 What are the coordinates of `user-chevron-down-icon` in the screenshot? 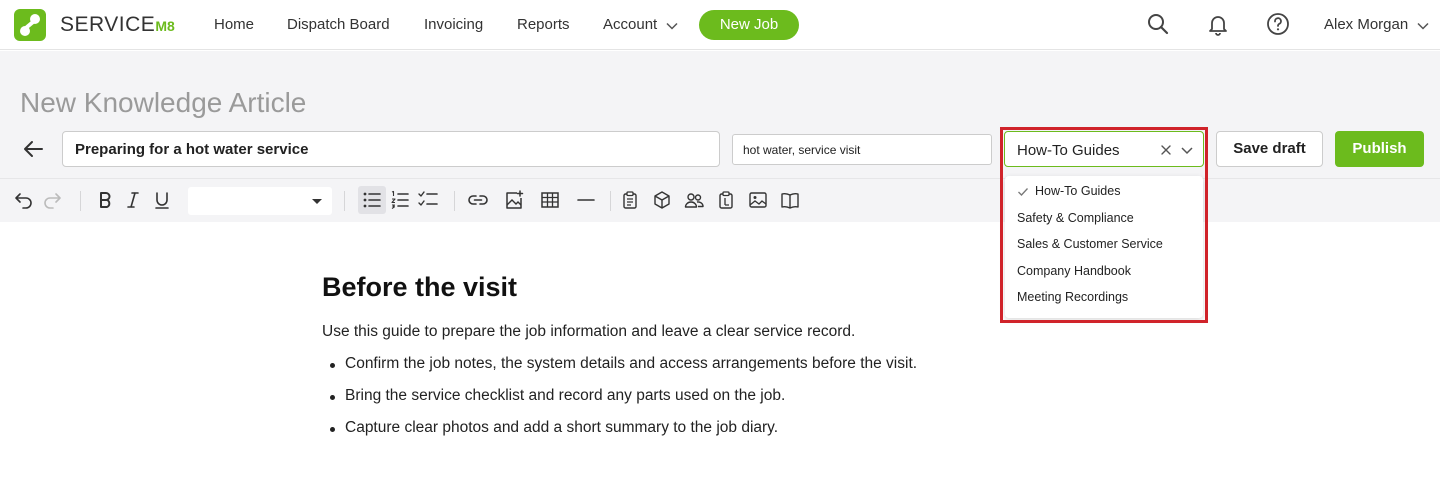 It's located at (1423, 26).